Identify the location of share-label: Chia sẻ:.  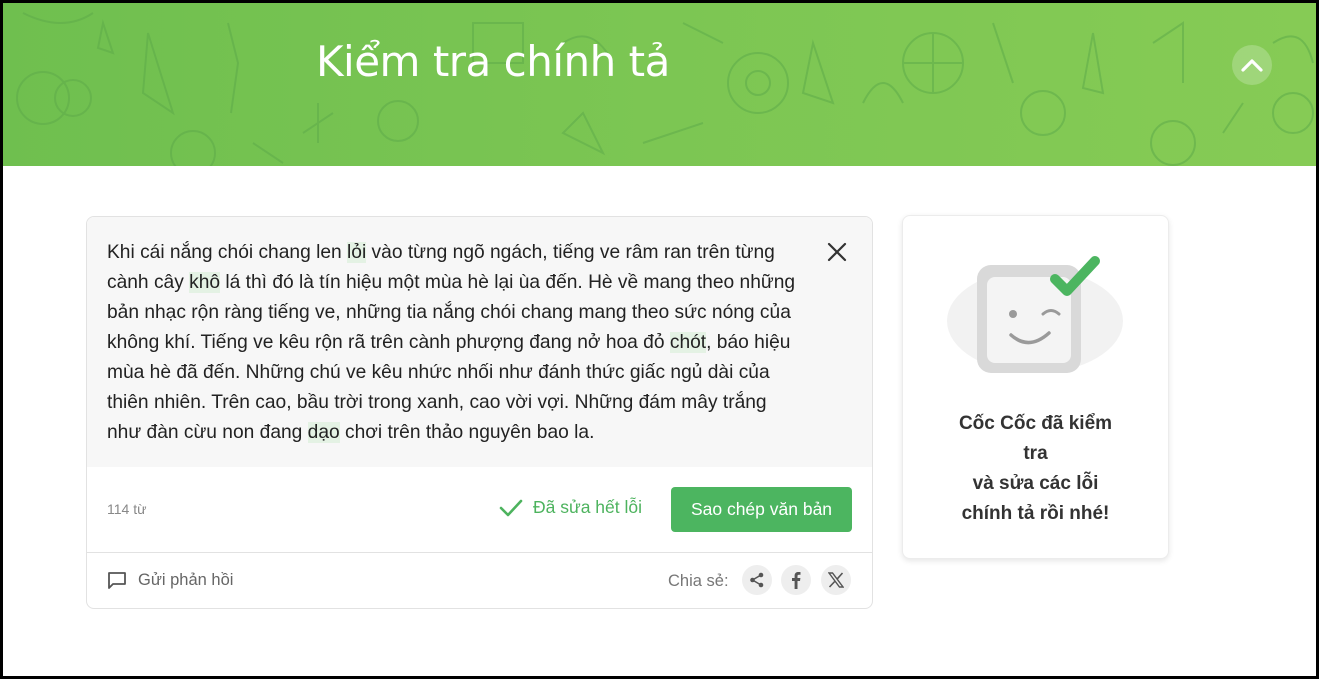
(698, 581).